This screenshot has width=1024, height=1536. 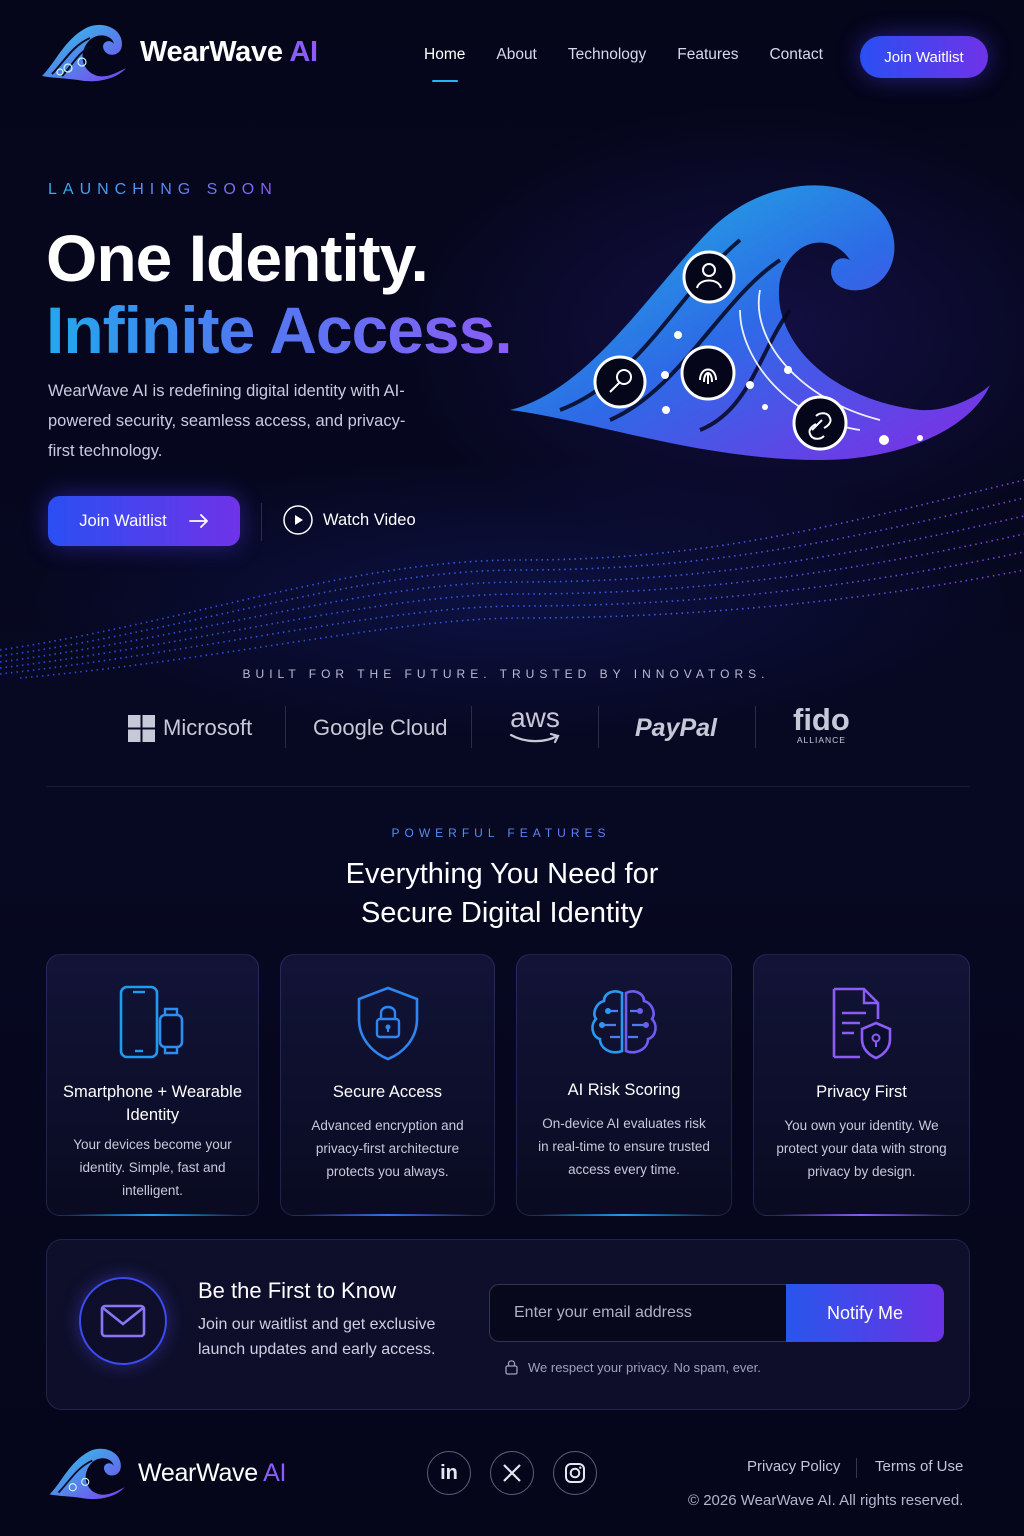 I want to click on lock-icon, so click(x=511, y=1367).